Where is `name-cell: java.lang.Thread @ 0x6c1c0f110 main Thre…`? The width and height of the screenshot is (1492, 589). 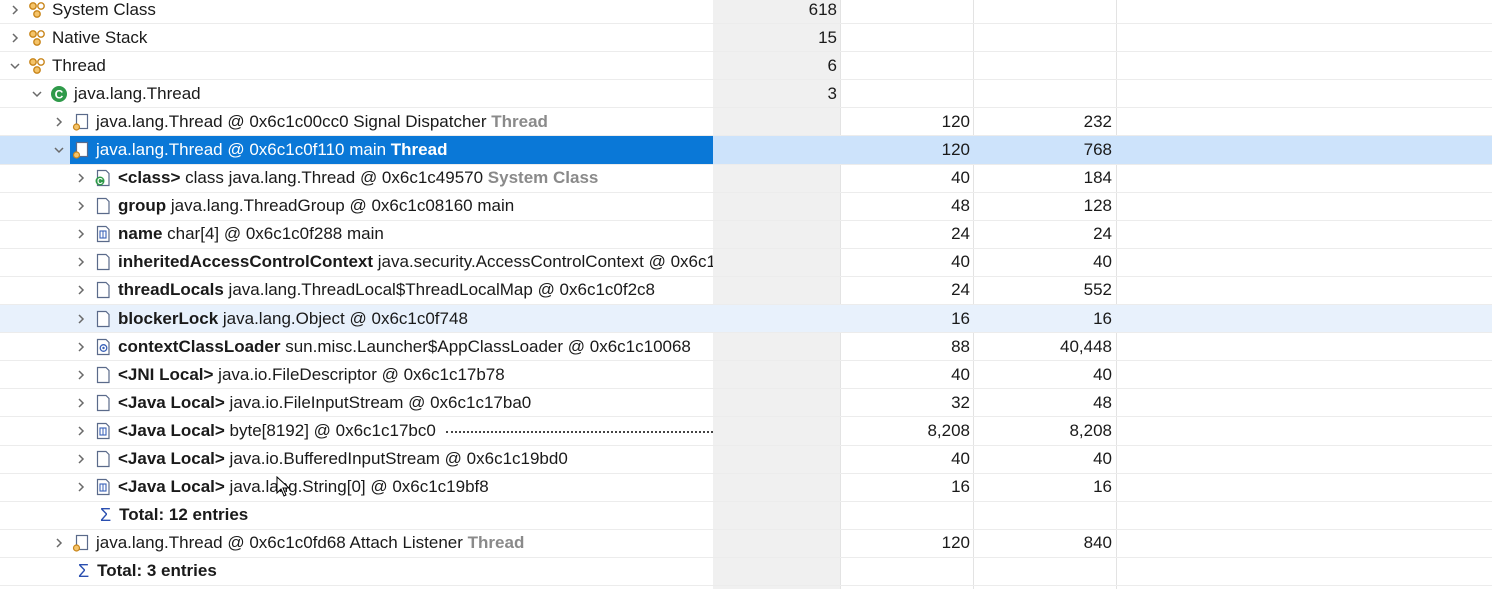
name-cell: java.lang.Thread @ 0x6c1c0f110 main Thre… is located at coordinates (356, 150).